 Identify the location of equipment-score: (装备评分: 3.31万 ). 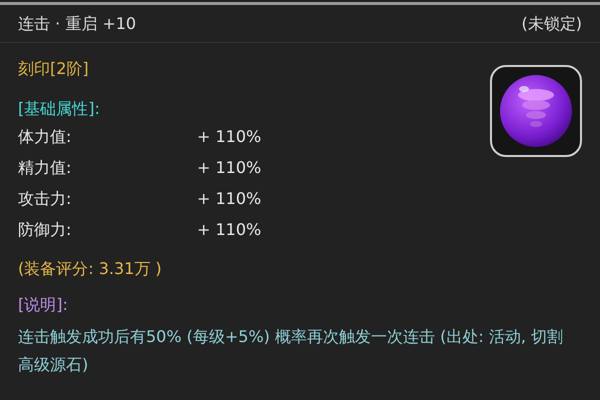
(90, 269).